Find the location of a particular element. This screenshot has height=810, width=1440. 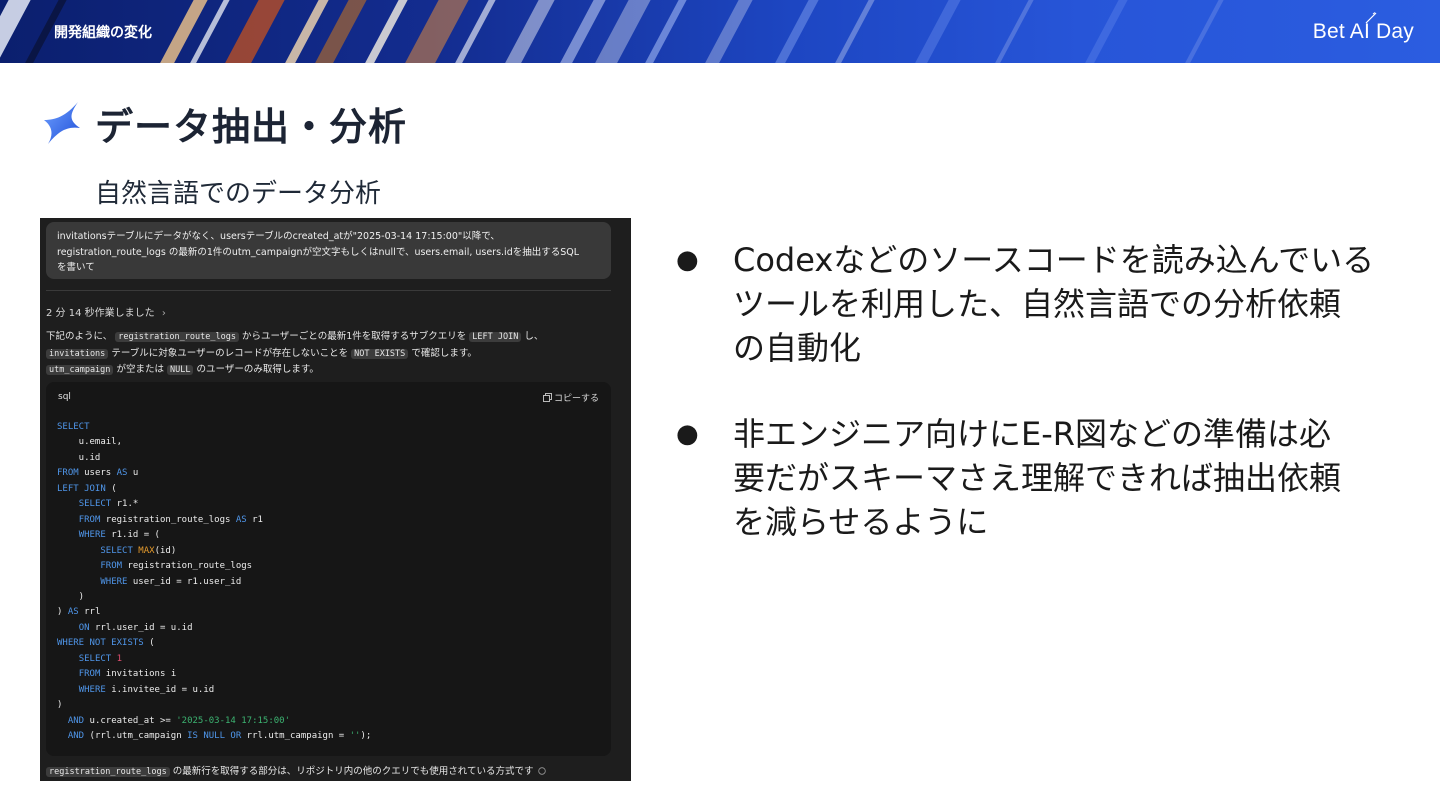

copy-label: コピーする is located at coordinates (576, 399).